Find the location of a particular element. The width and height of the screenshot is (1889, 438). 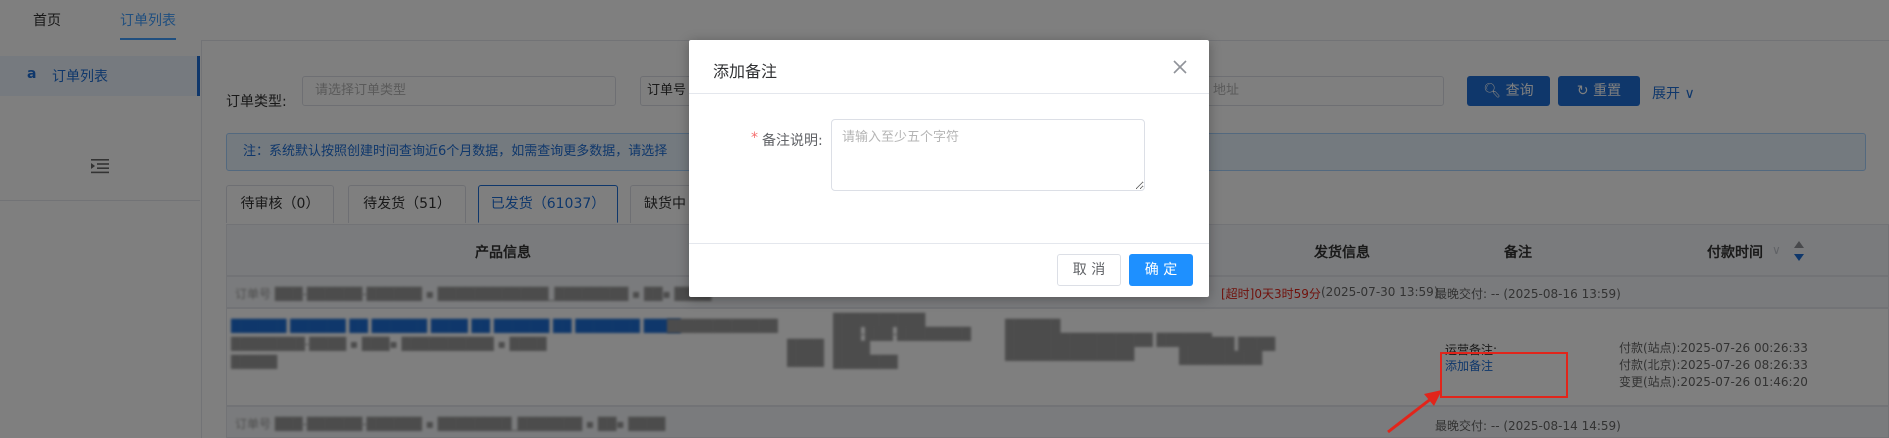

confirm-button: 确 定 is located at coordinates (1161, 270).